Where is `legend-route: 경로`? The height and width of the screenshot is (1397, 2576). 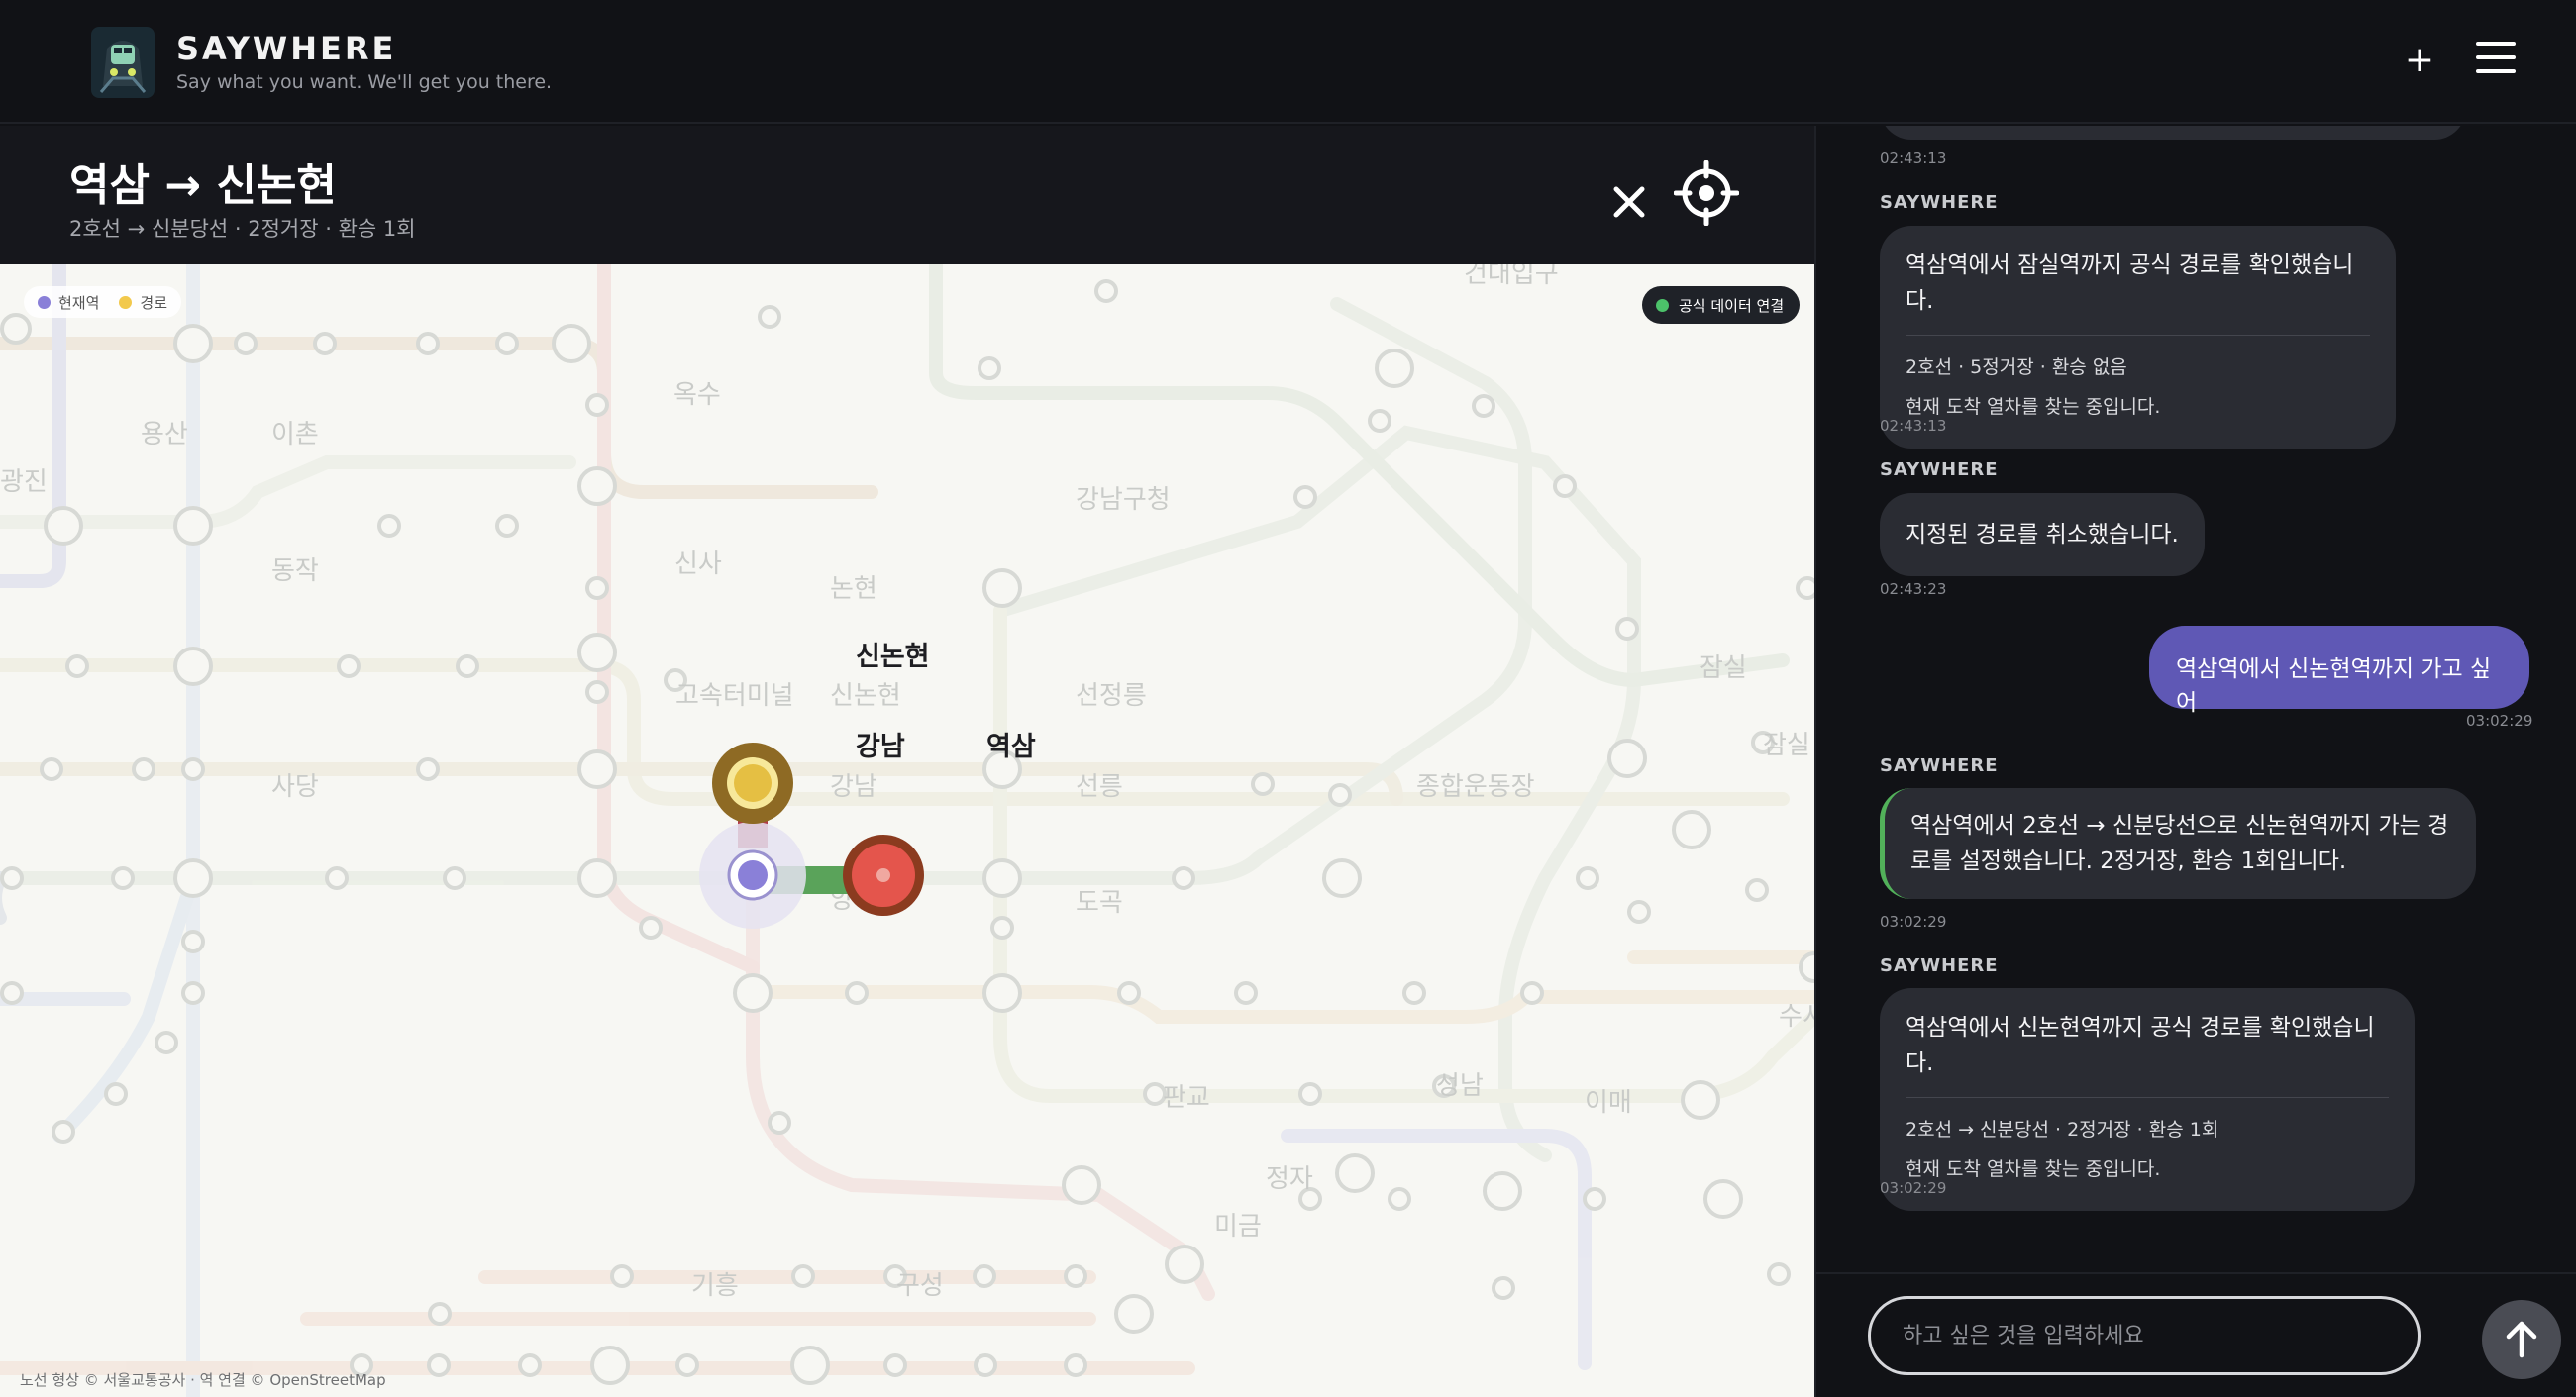
legend-route: 경로 is located at coordinates (143, 302).